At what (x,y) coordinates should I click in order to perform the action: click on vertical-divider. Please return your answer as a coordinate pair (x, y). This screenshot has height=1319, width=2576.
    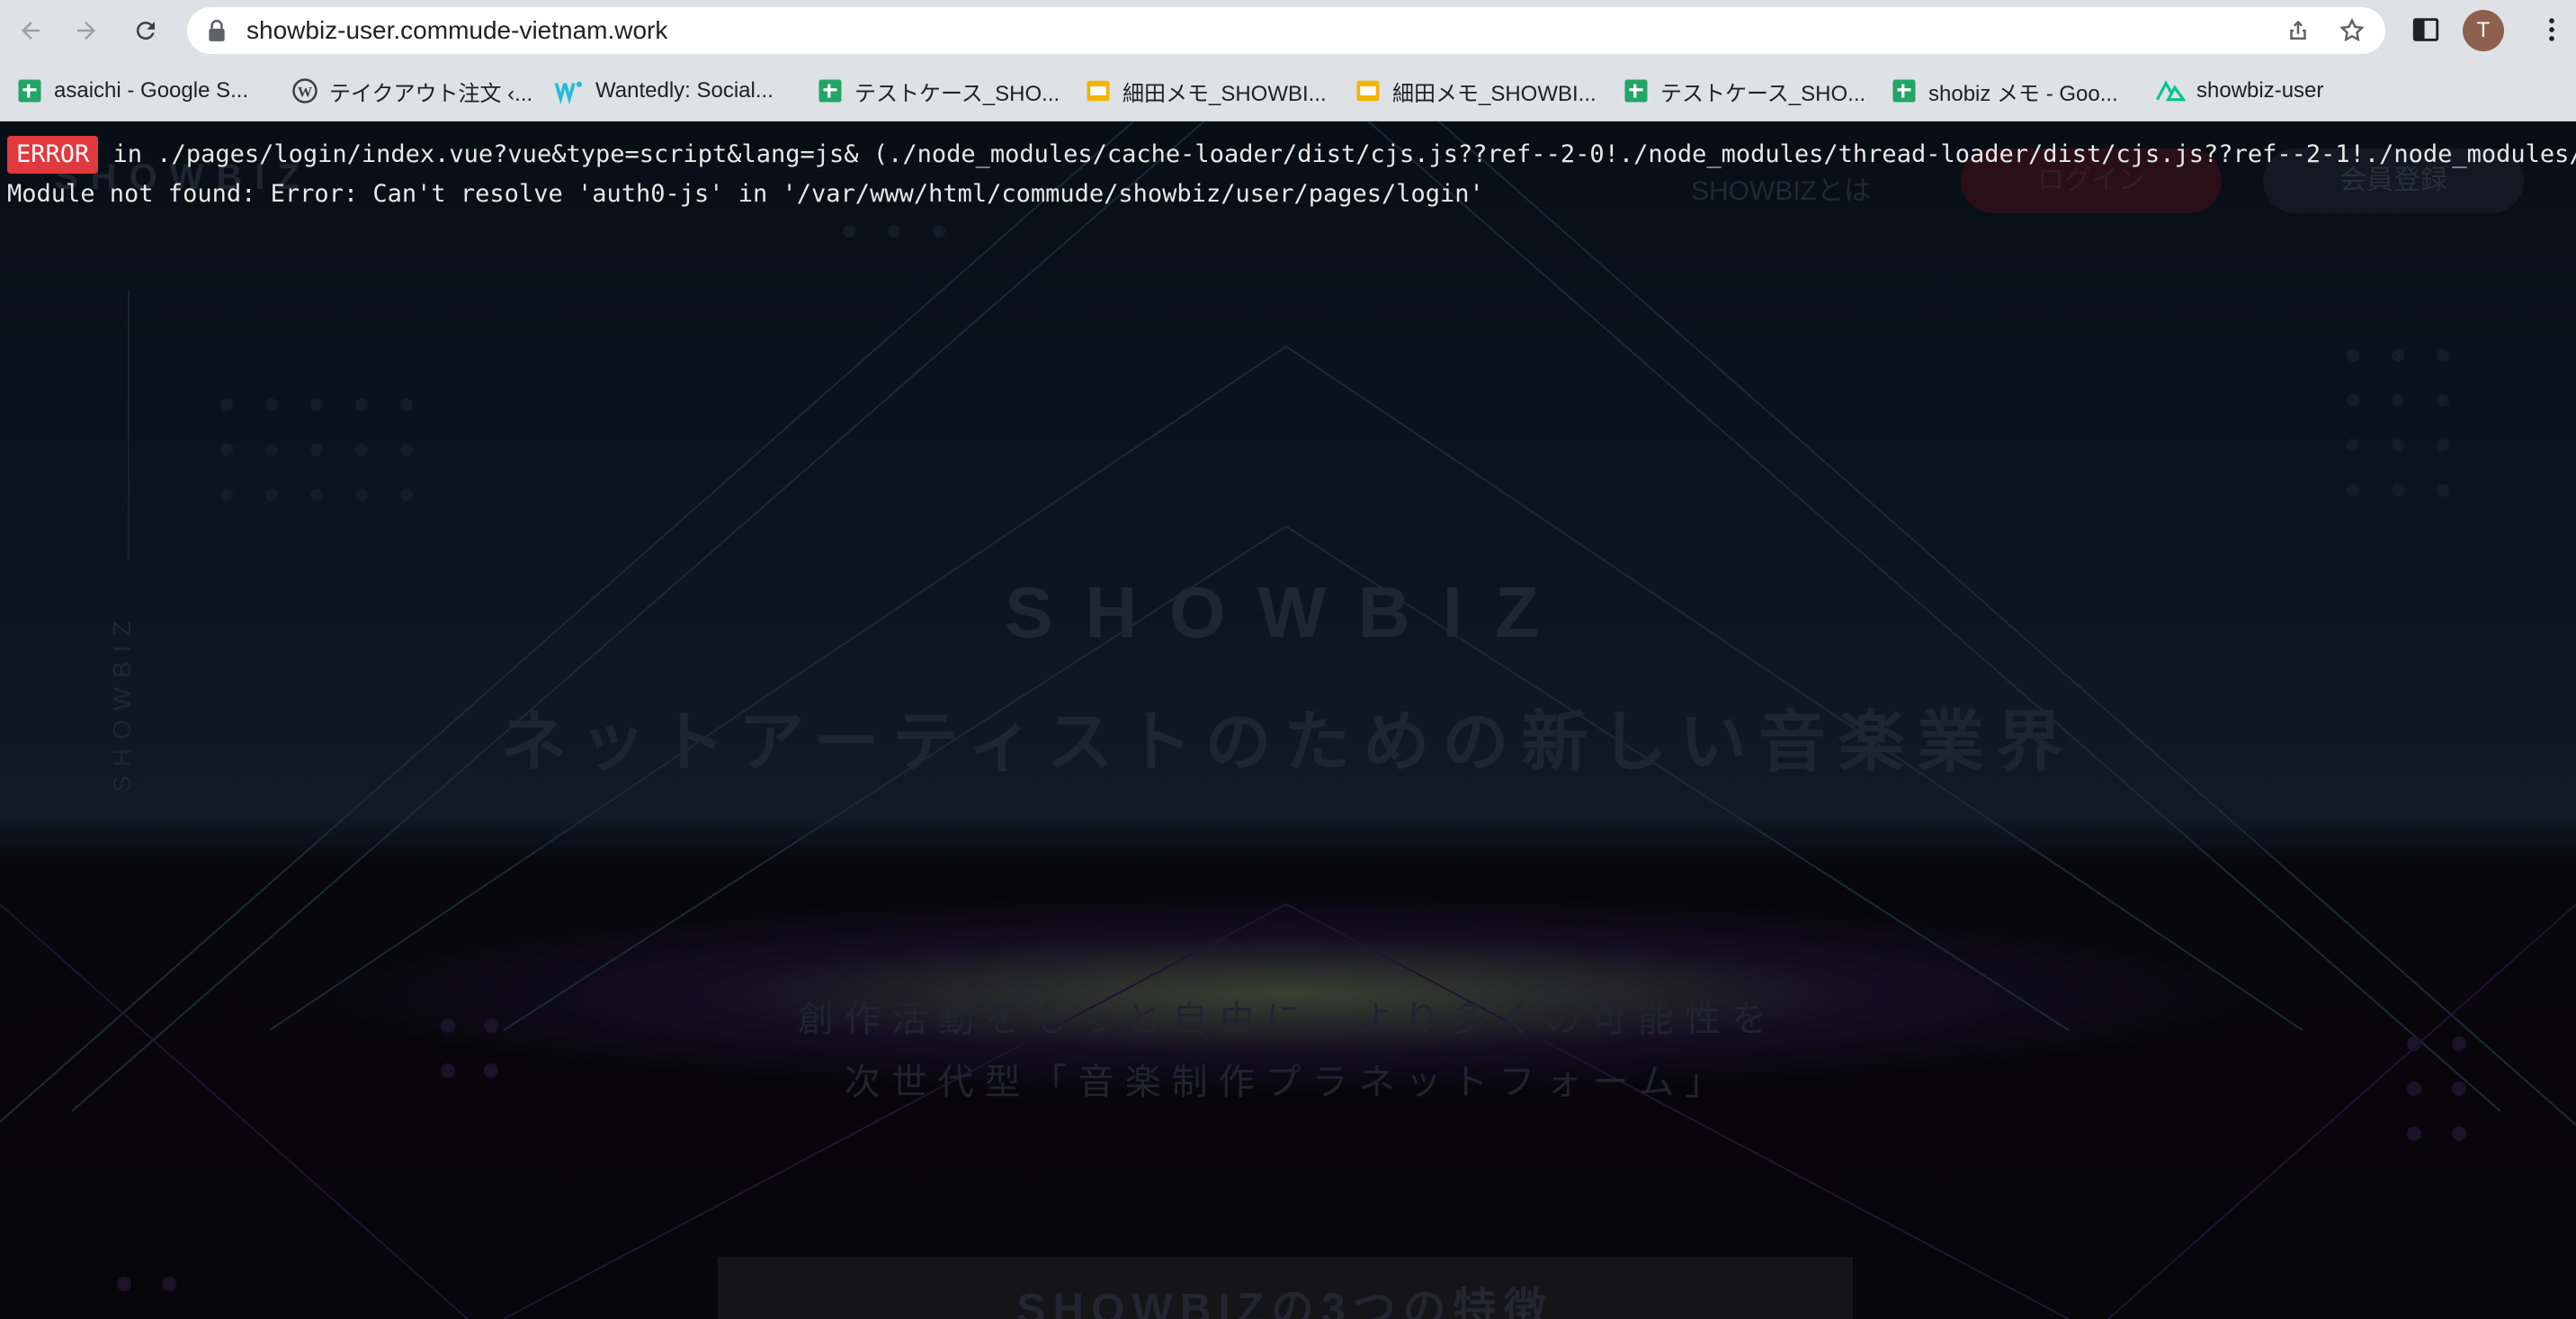
    Looking at the image, I should click on (129, 426).